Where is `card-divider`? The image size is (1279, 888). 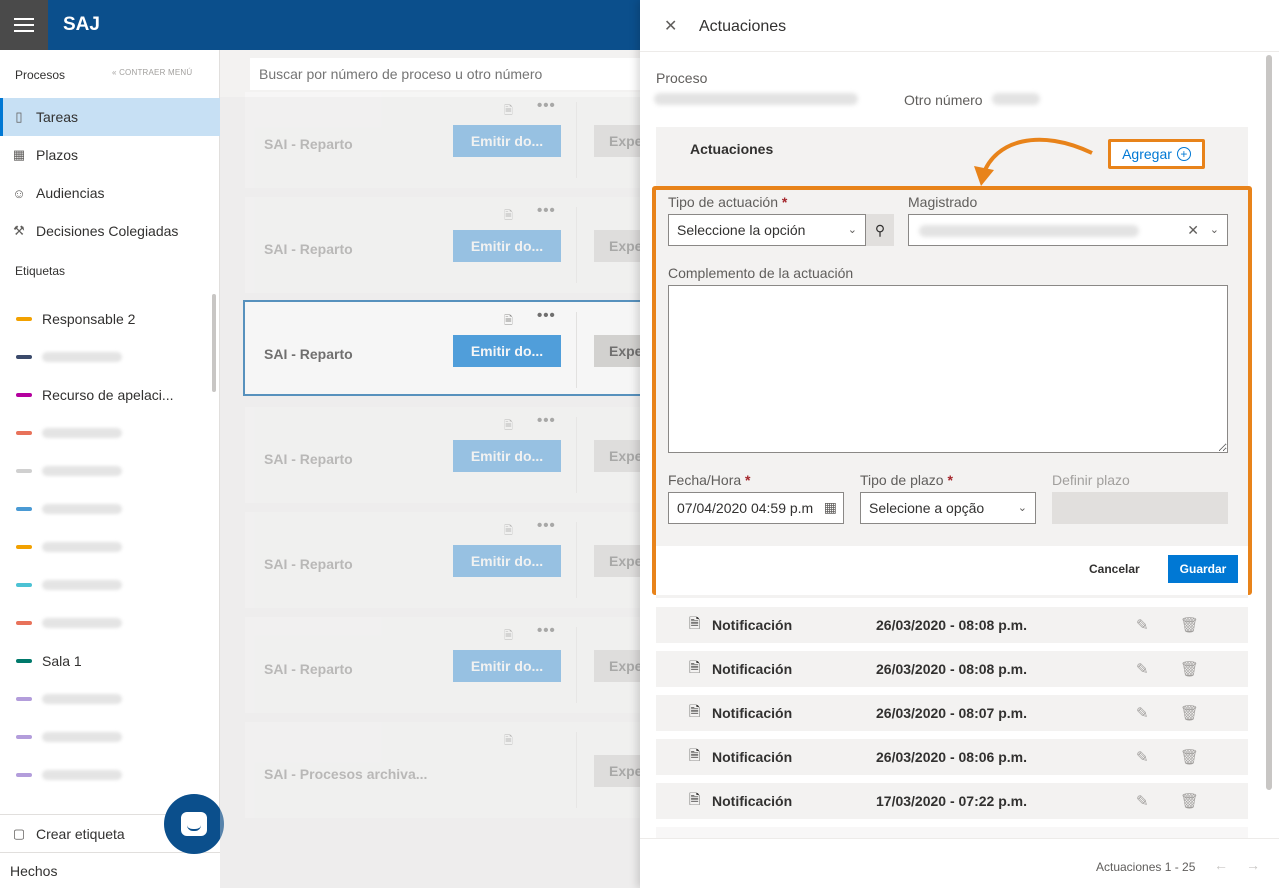 card-divider is located at coordinates (576, 665).